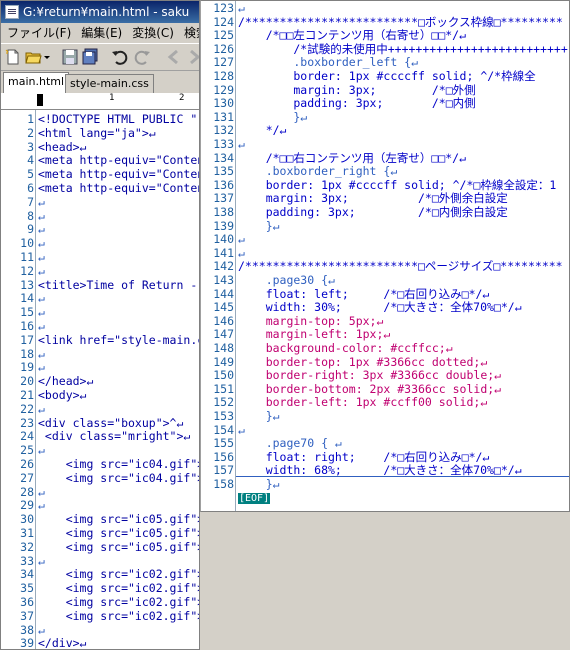  I want to click on tab-style-main-css: style-main.css, so click(109, 83).